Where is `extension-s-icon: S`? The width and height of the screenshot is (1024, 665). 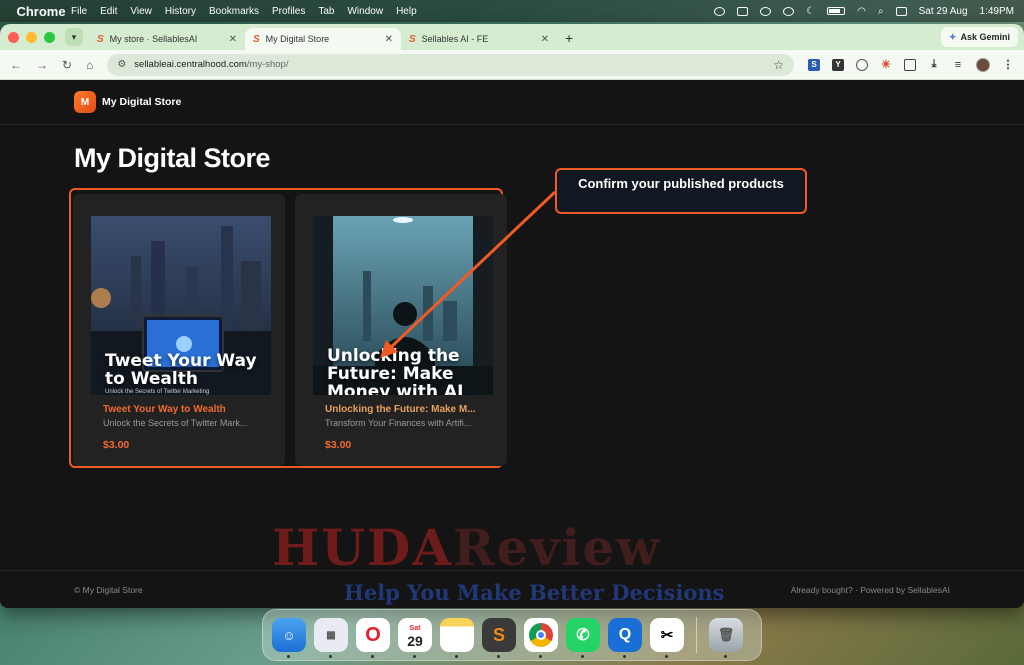
extension-s-icon: S is located at coordinates (814, 64).